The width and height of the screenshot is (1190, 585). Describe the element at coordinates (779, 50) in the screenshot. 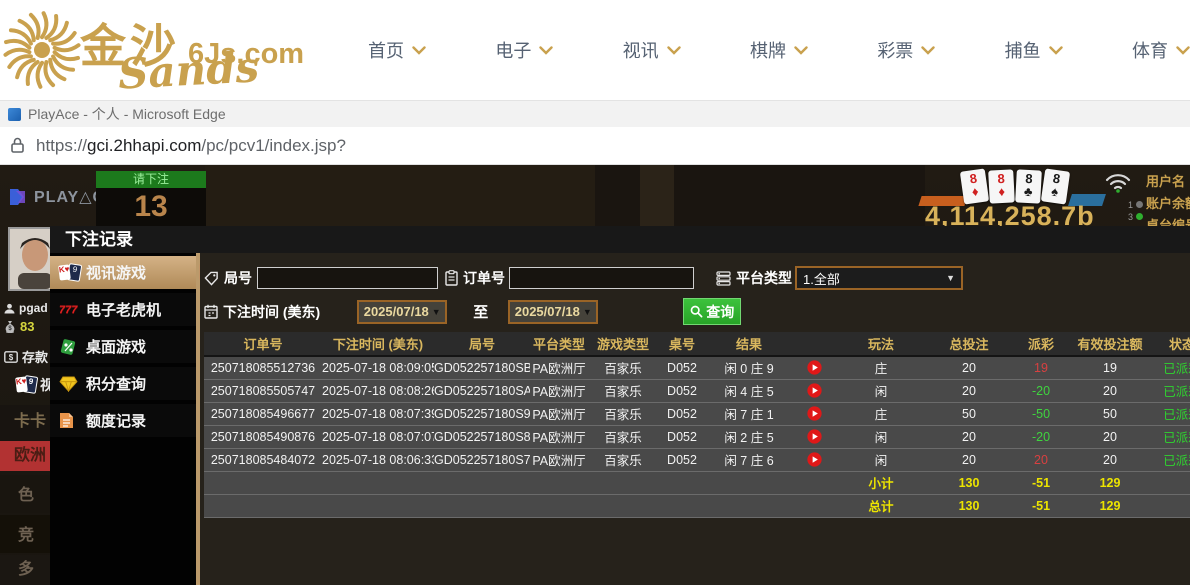

I see `nav-item-board: 棋牌` at that location.